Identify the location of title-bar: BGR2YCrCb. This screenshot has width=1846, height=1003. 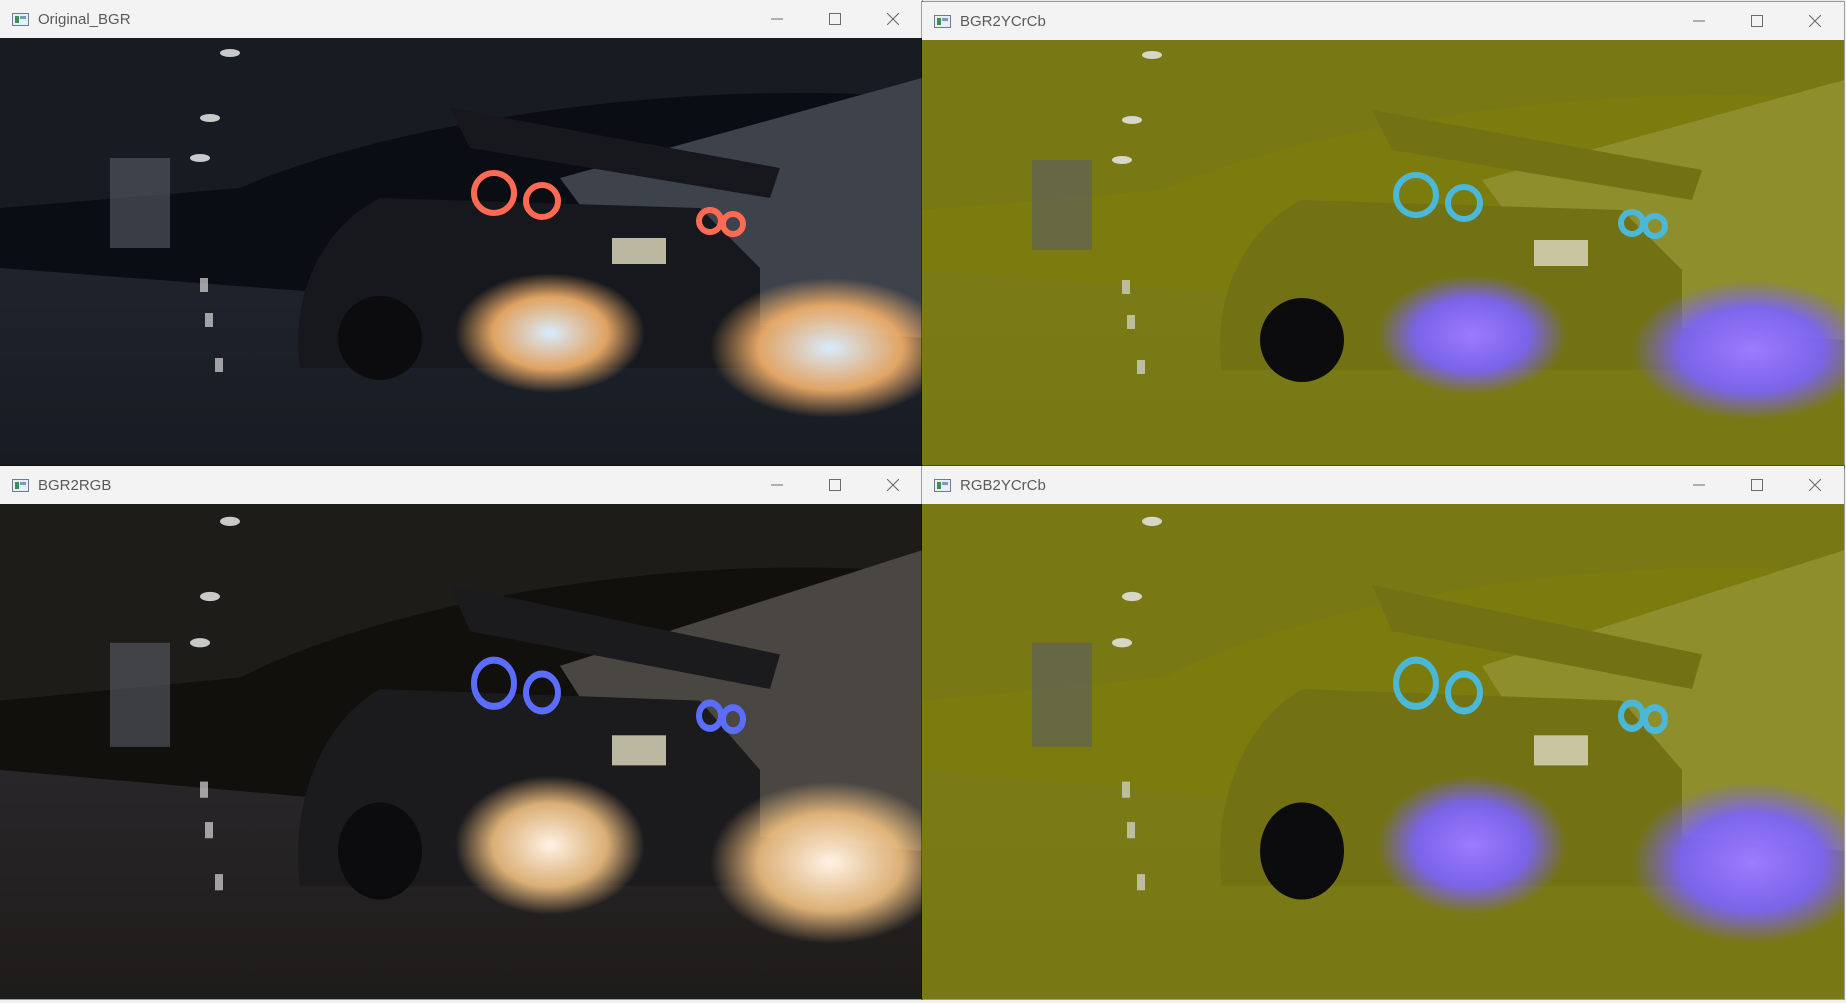
(1383, 21).